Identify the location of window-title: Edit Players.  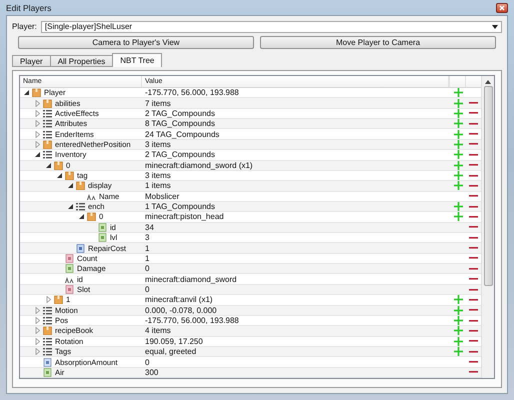
(29, 7).